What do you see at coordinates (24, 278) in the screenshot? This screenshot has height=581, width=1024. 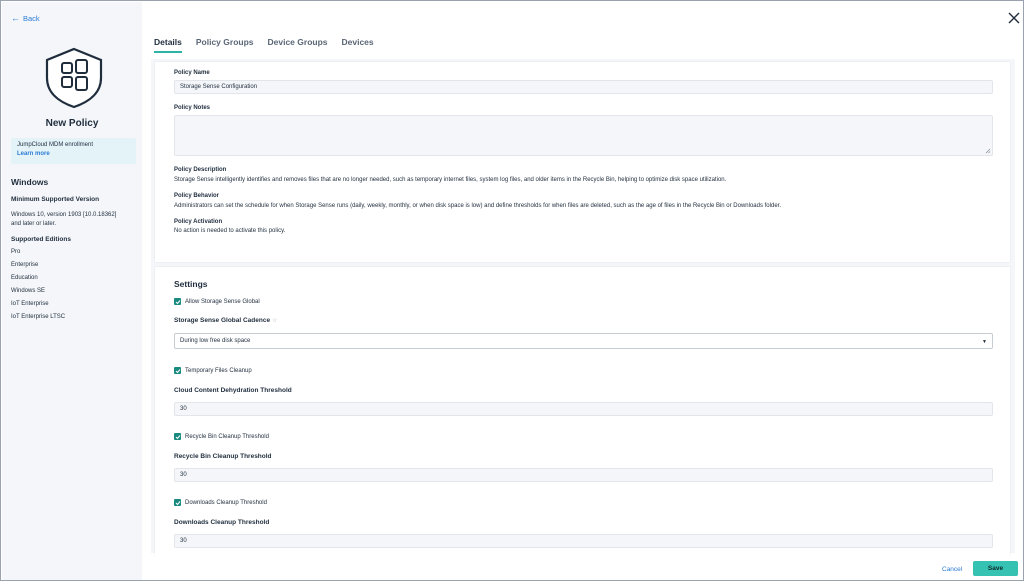 I see `edition-item: Education` at bounding box center [24, 278].